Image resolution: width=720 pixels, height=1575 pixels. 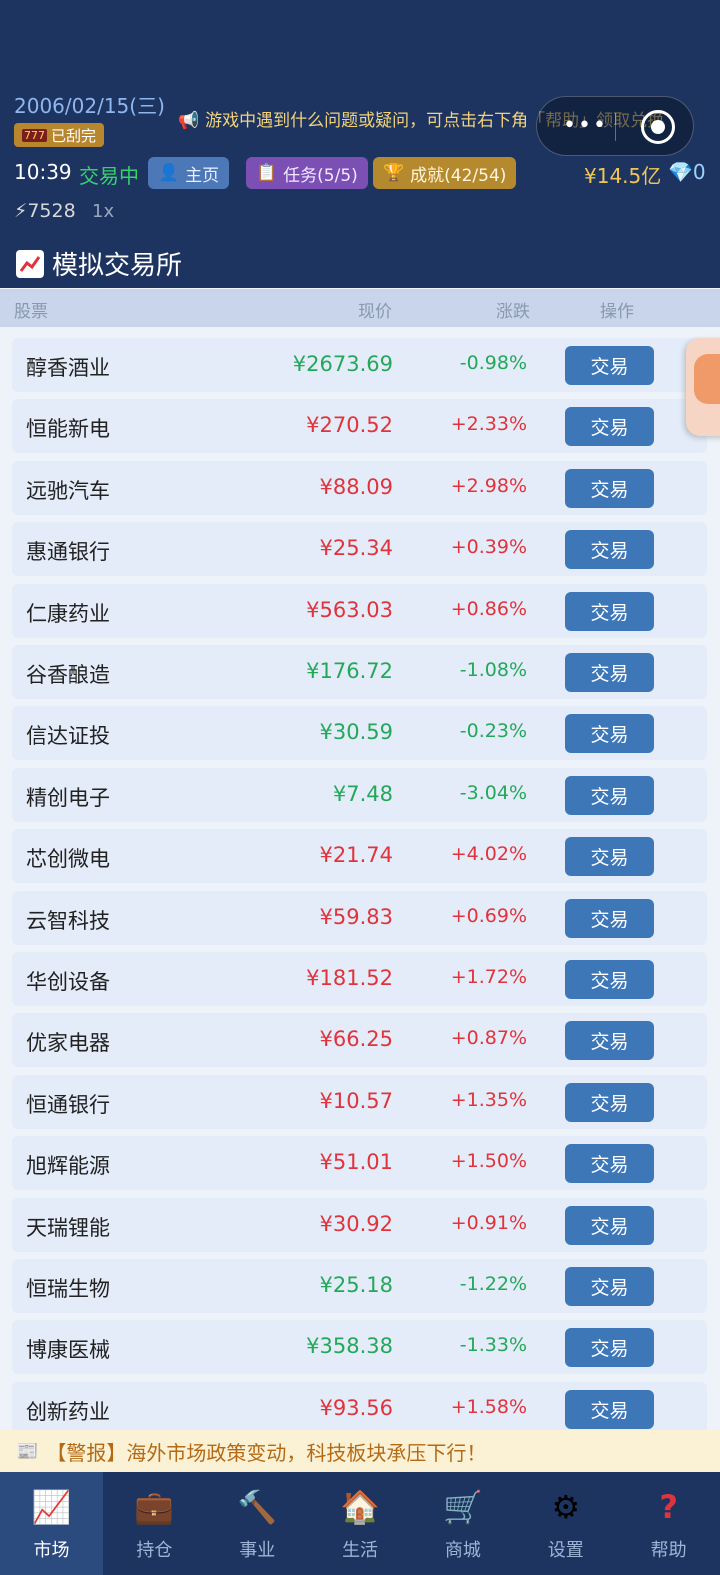 I want to click on stock-change: -1.33%, so click(x=493, y=1345).